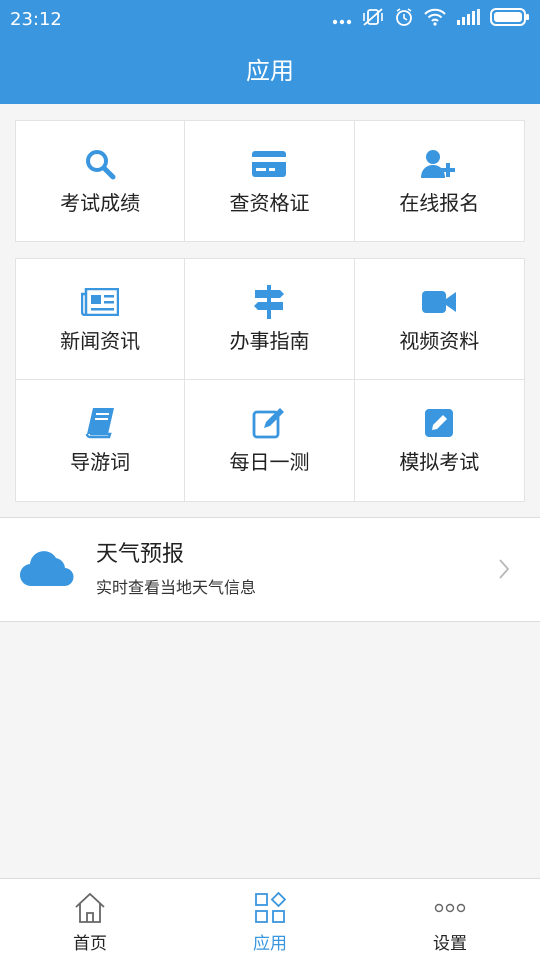 This screenshot has height=960, width=540. What do you see at coordinates (269, 301) in the screenshot?
I see `signpost-icon` at bounding box center [269, 301].